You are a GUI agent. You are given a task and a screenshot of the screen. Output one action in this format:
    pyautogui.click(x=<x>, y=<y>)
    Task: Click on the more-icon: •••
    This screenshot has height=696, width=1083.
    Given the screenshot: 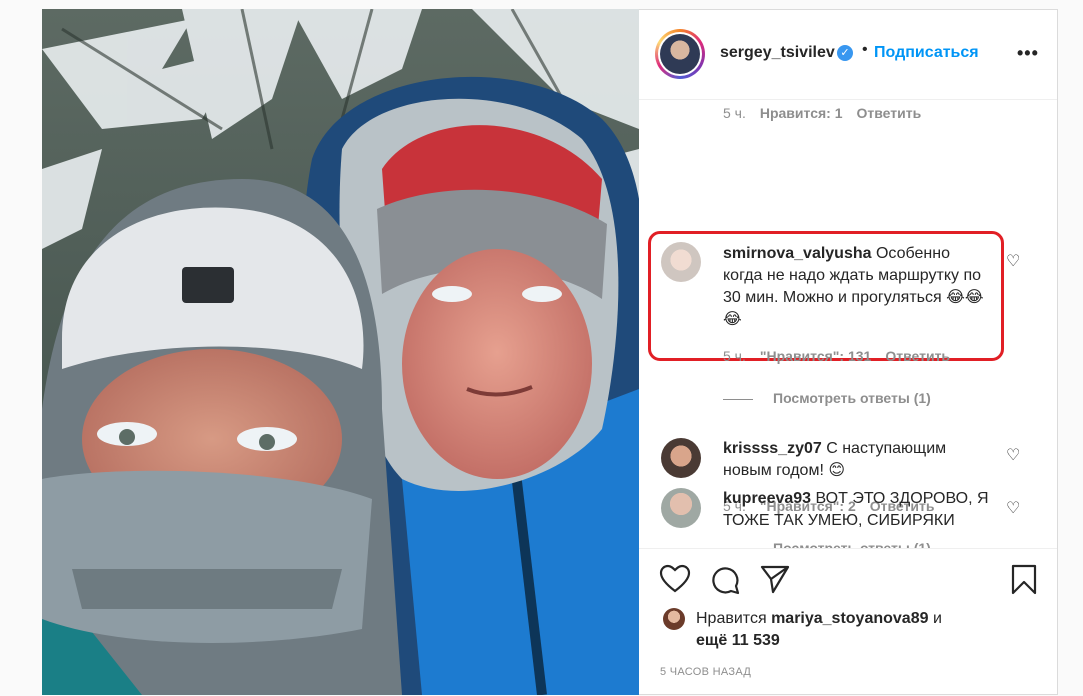 What is the action you would take?
    pyautogui.click(x=1028, y=53)
    